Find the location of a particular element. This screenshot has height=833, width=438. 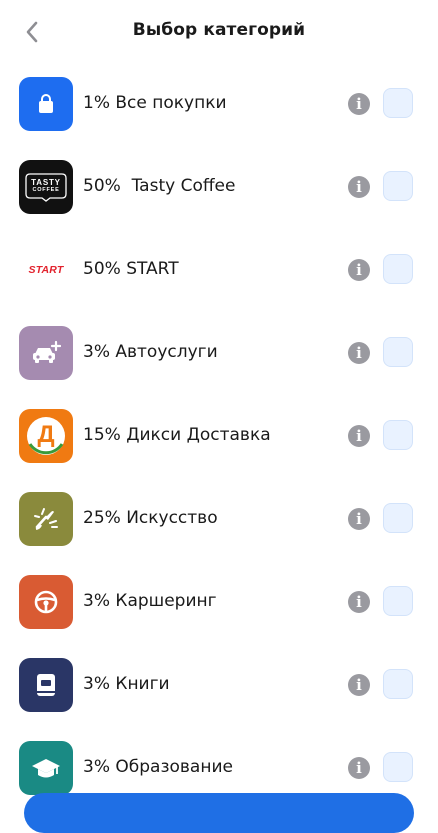

category-label: 3% Образование is located at coordinates (158, 767).